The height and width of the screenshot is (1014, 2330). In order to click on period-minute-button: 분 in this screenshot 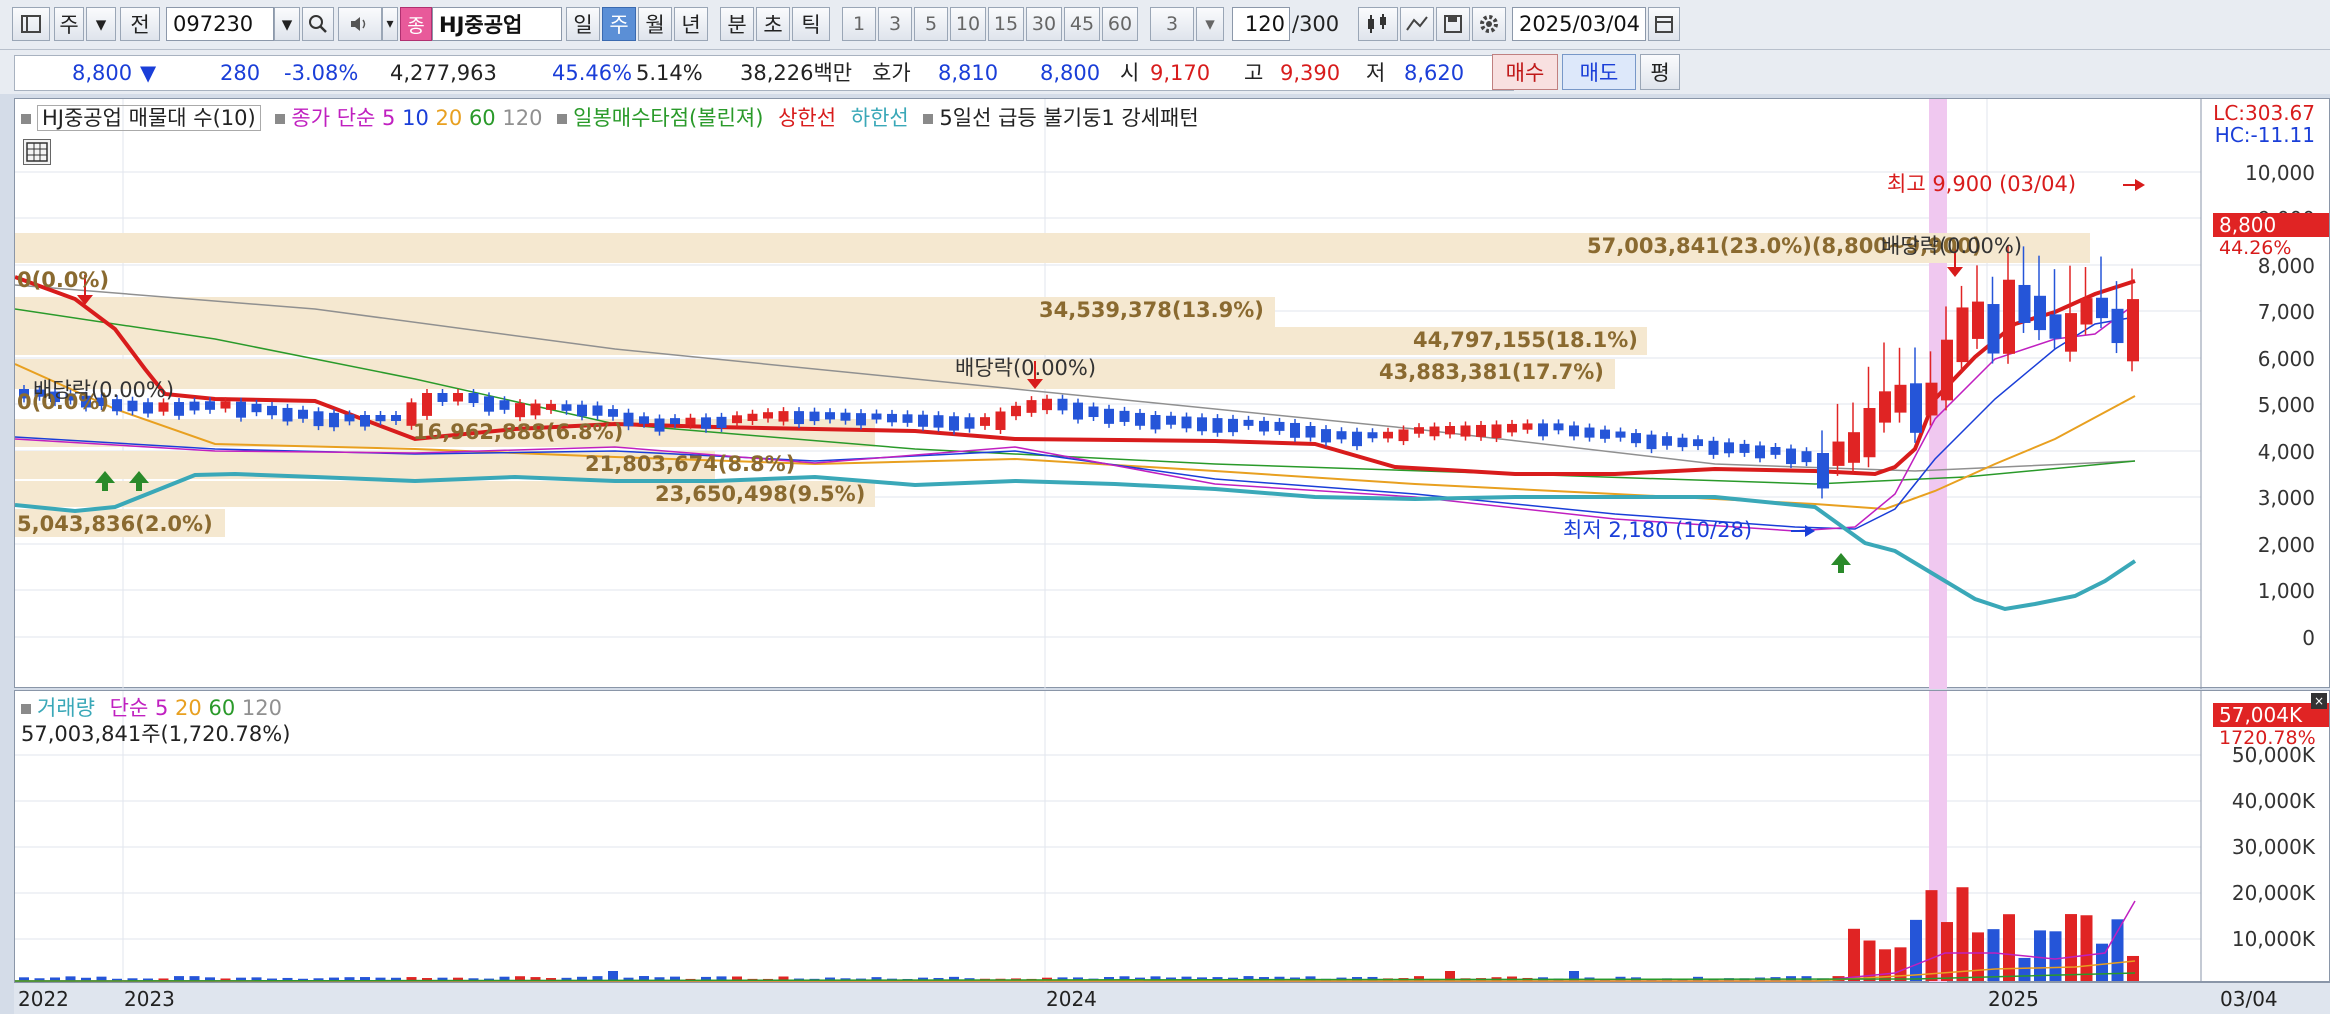, I will do `click(737, 24)`.